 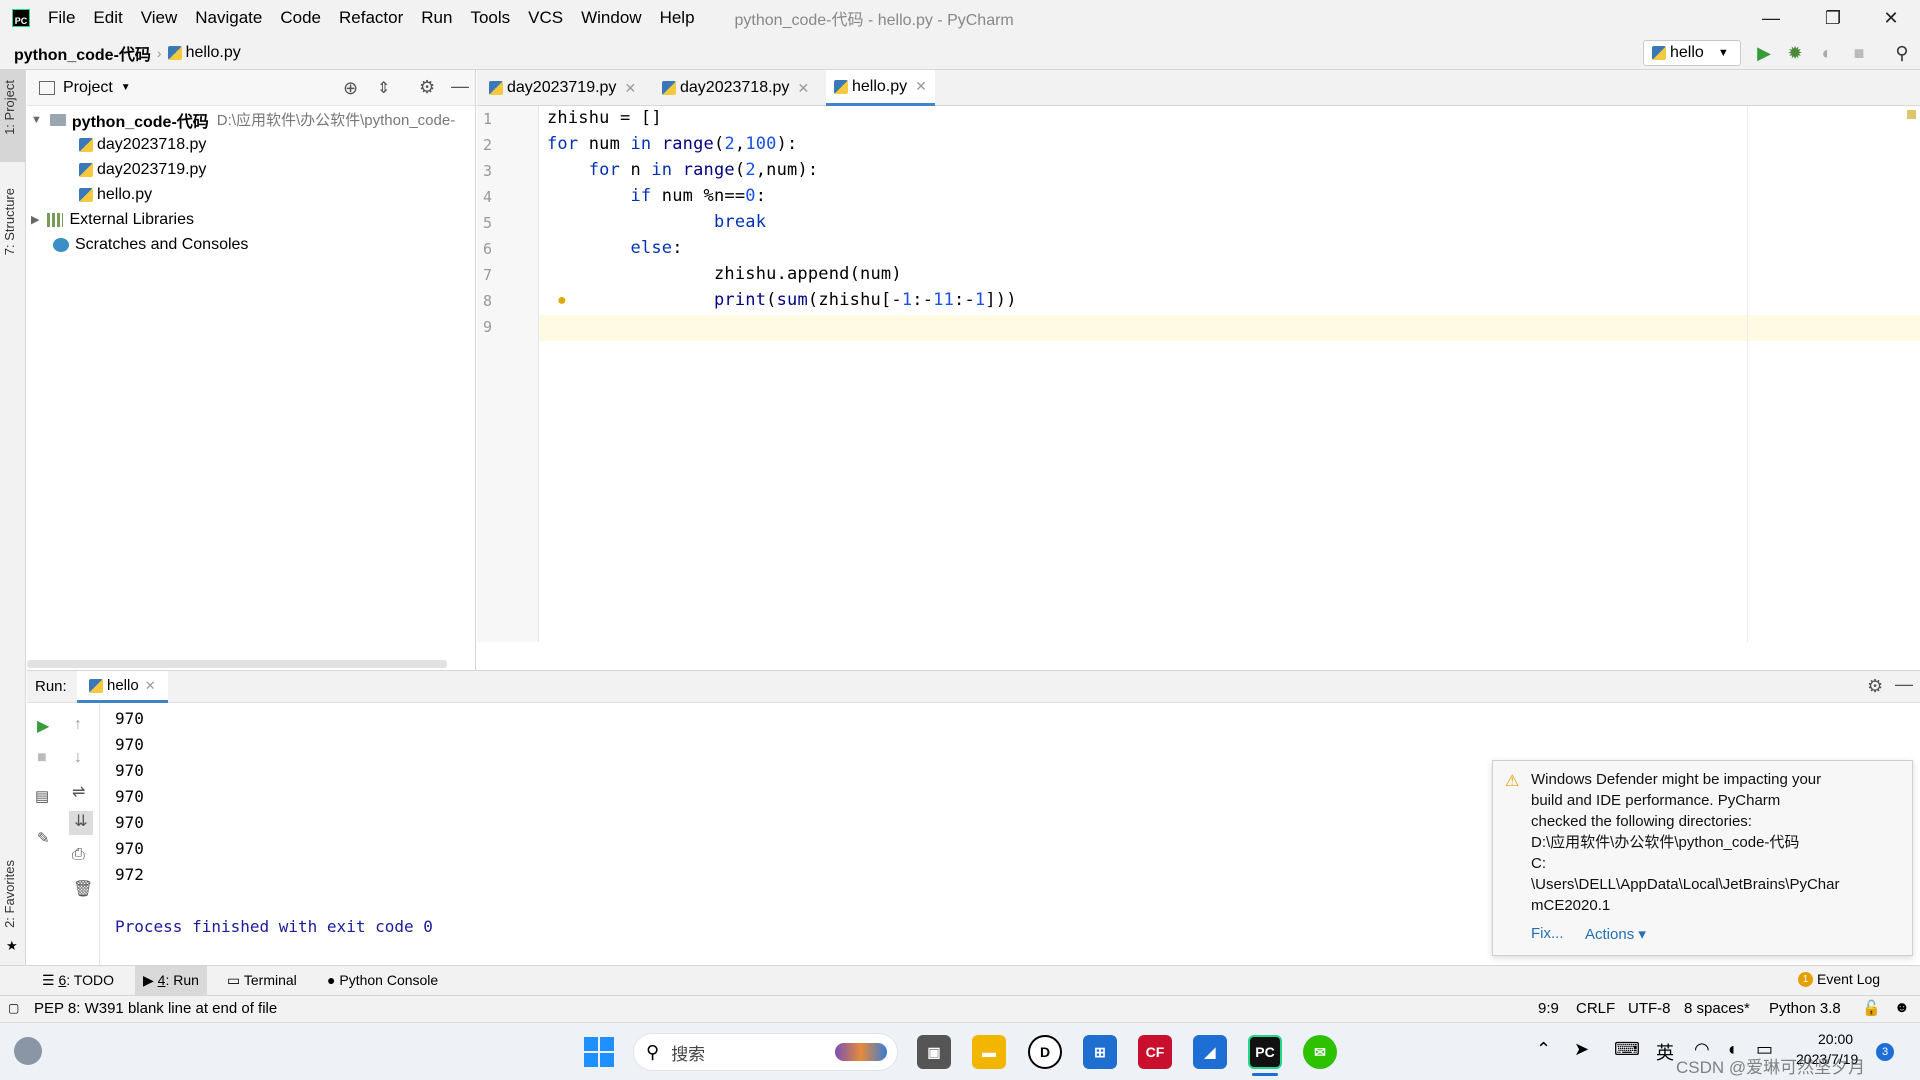 I want to click on expand-arrow-icon: ▼, so click(x=36, y=120).